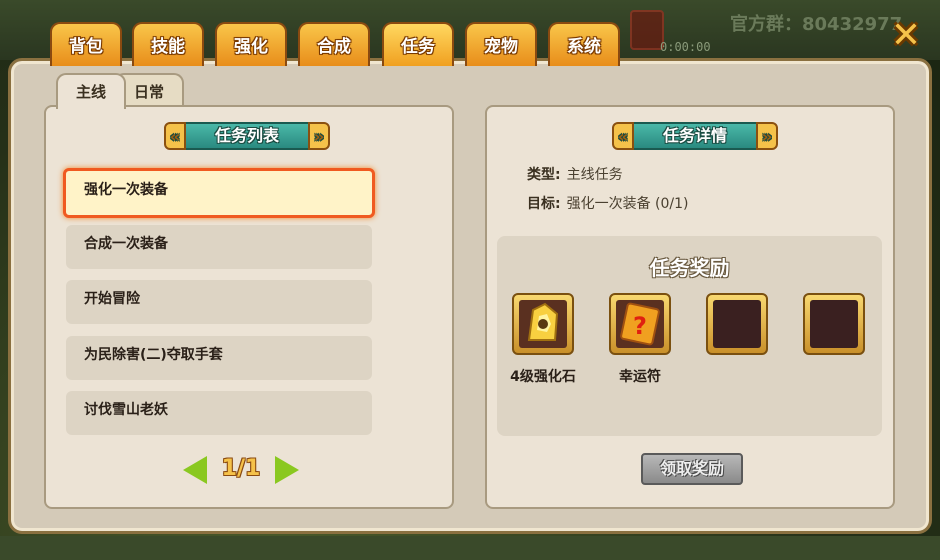 This screenshot has height=560, width=940. I want to click on quest-detail-banner: « 任务详情 », so click(695, 136).